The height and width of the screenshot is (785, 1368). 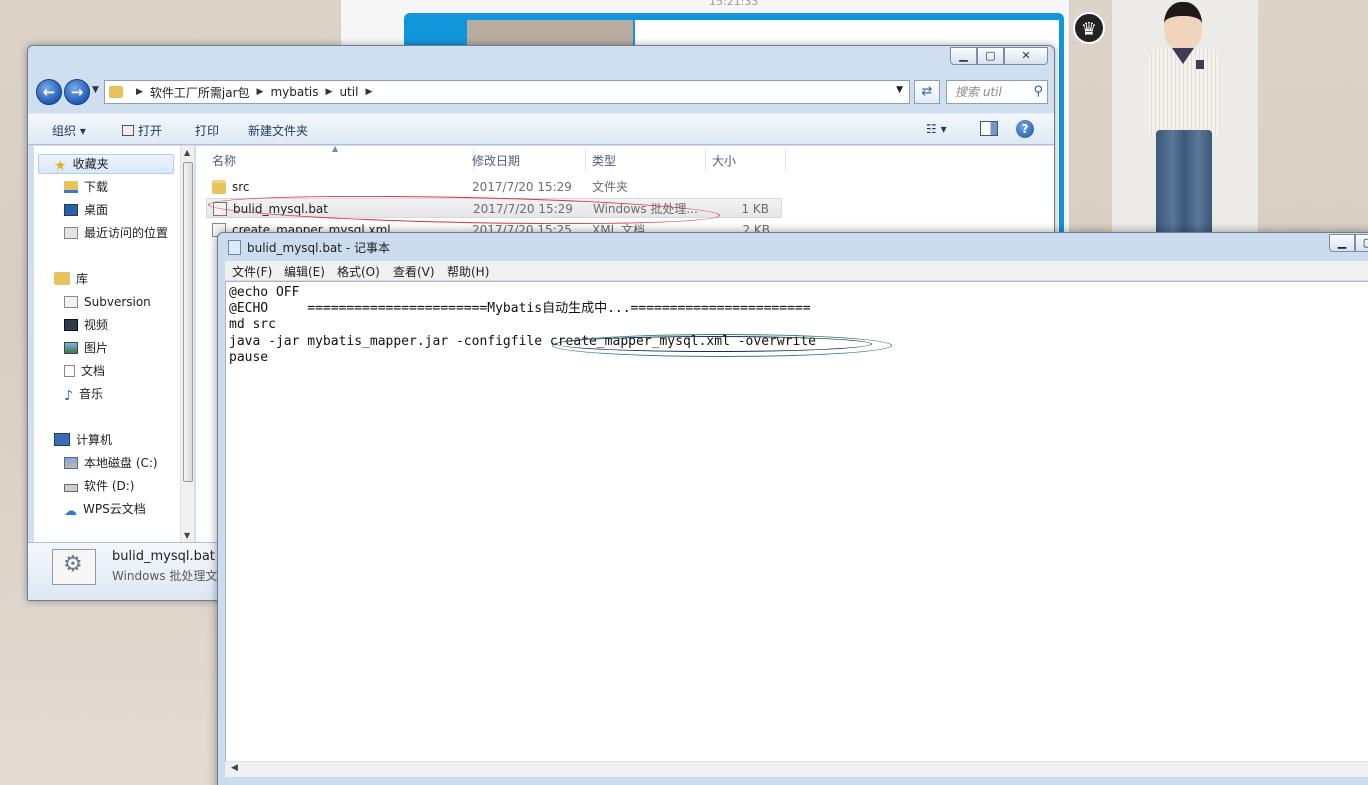 I want to click on star-icon: ★, so click(x=60, y=166).